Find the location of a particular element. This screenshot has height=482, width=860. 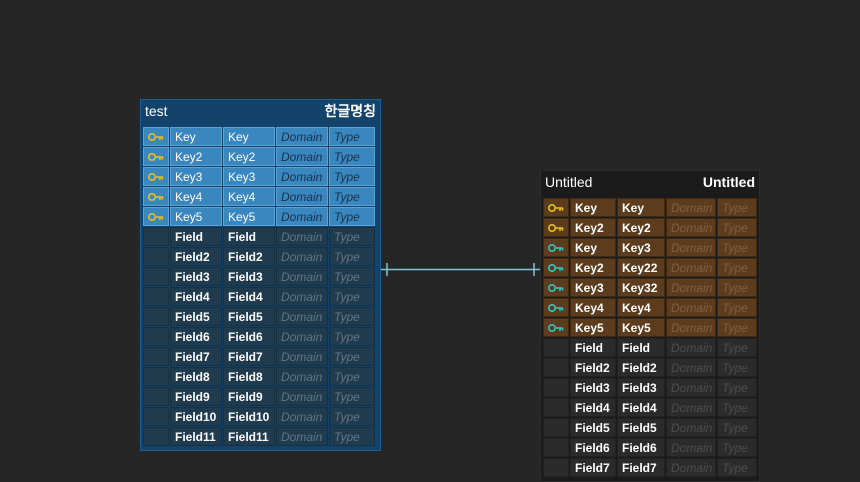

column-row: Field2 Field2 Domain Type is located at coordinates (650, 368).